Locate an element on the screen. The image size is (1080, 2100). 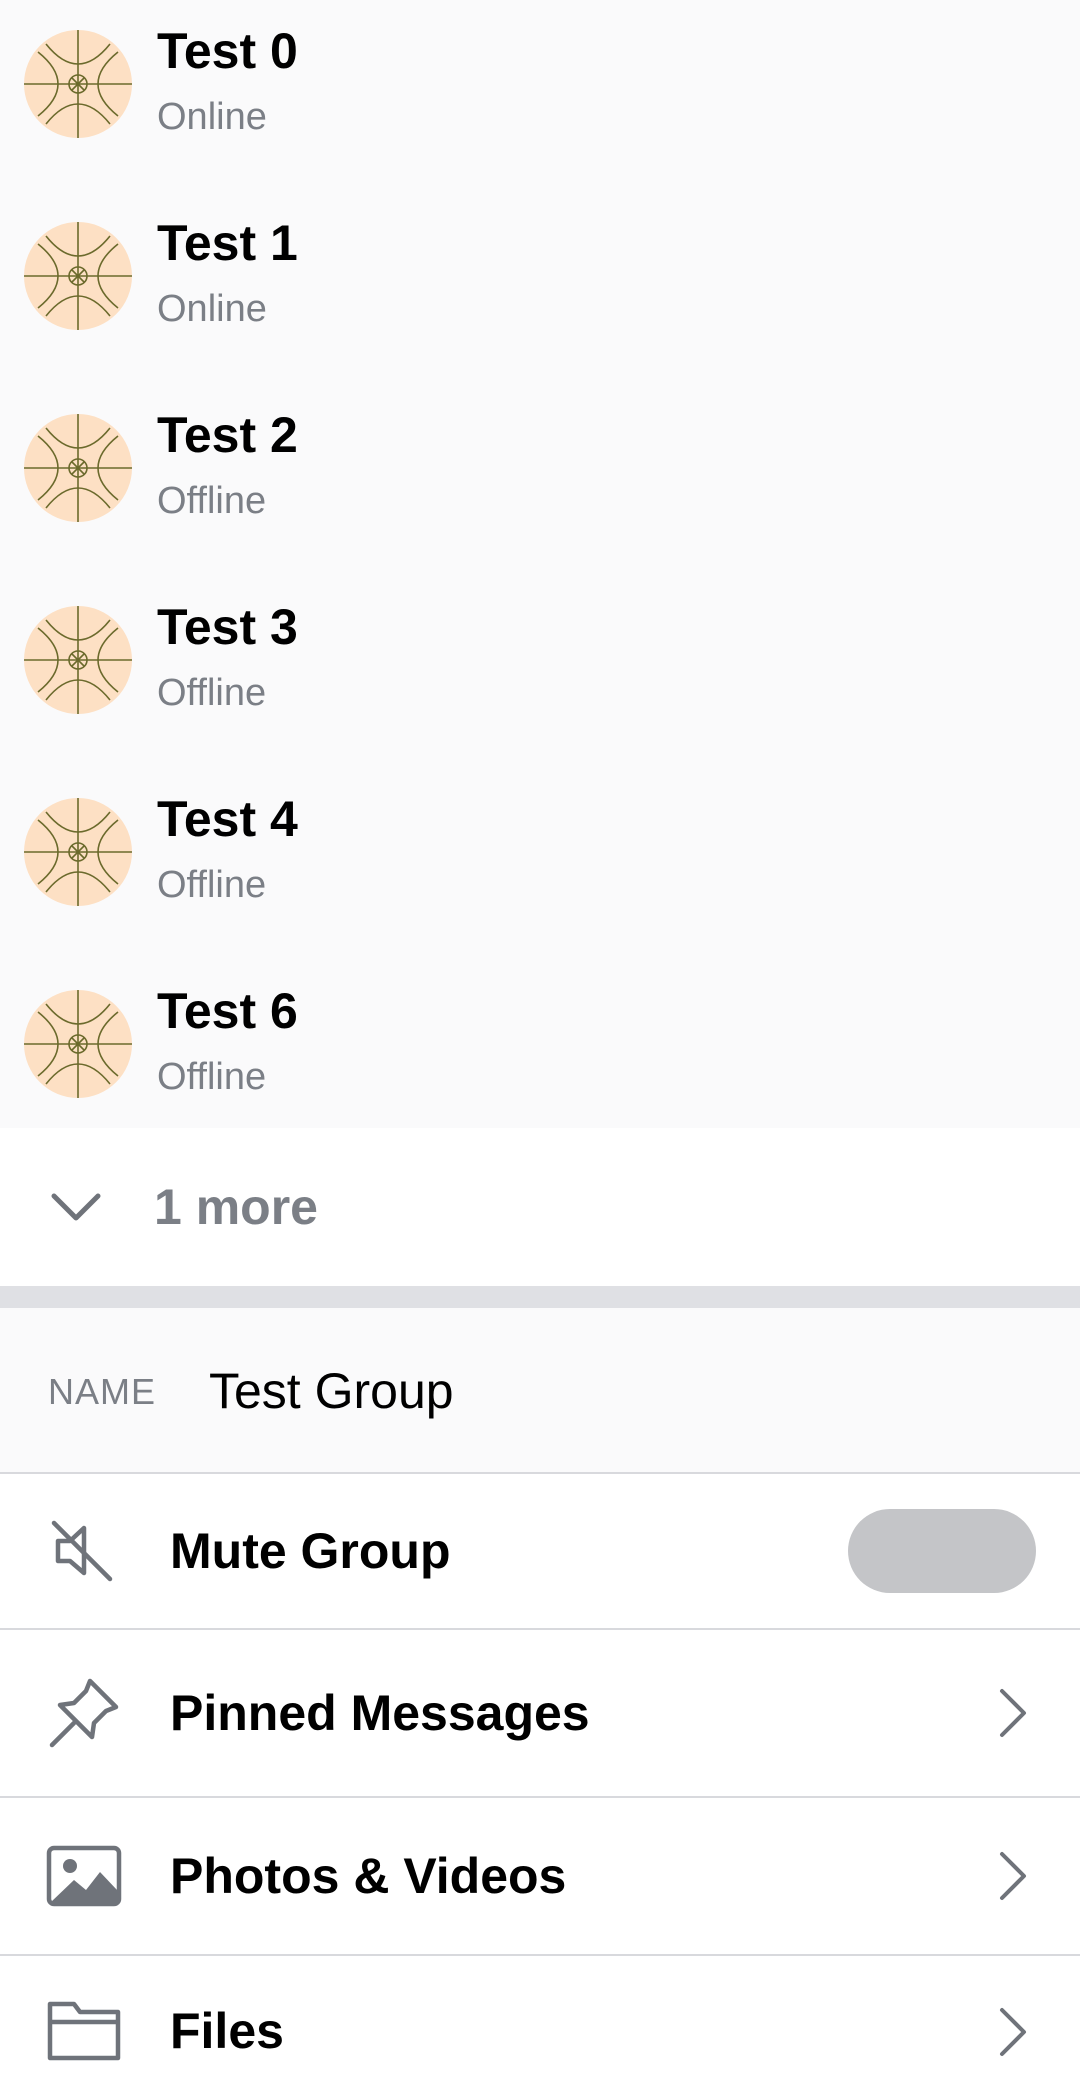
photos-videos-label: Photos & Videos is located at coordinates (368, 1876).